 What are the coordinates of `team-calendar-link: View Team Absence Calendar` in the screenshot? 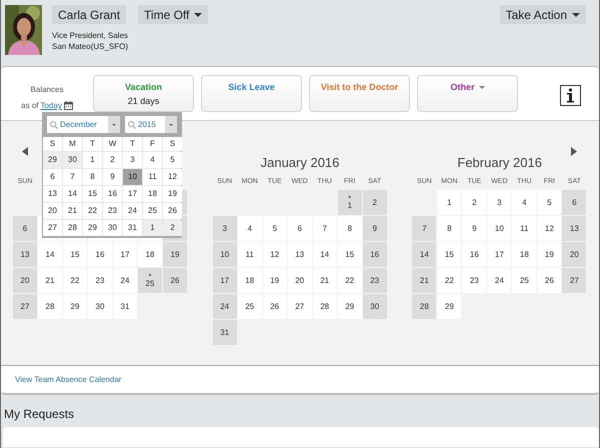 It's located at (68, 379).